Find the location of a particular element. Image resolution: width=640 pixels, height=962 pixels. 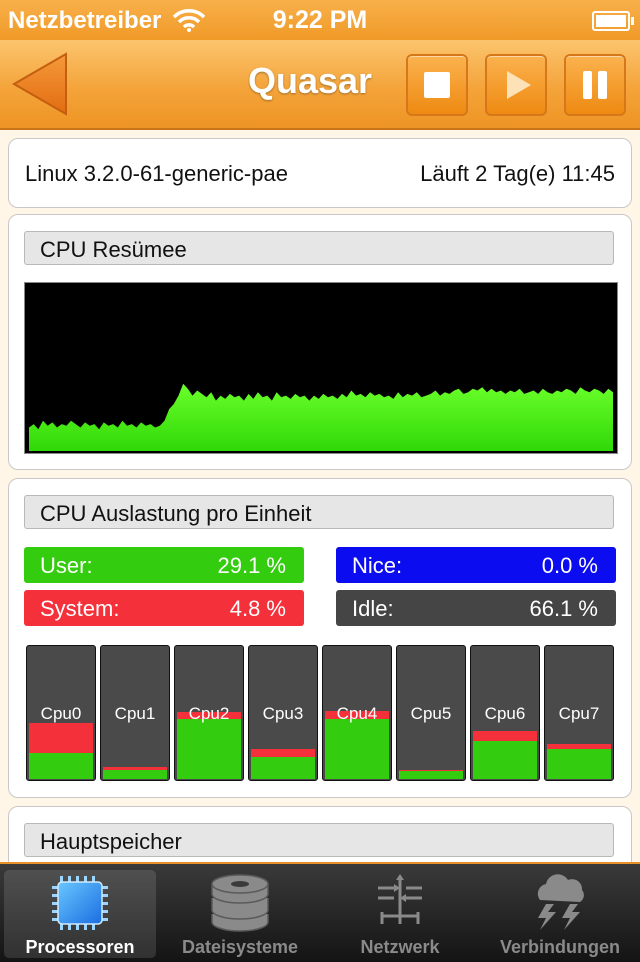

network-arrows-icon is located at coordinates (400, 899).